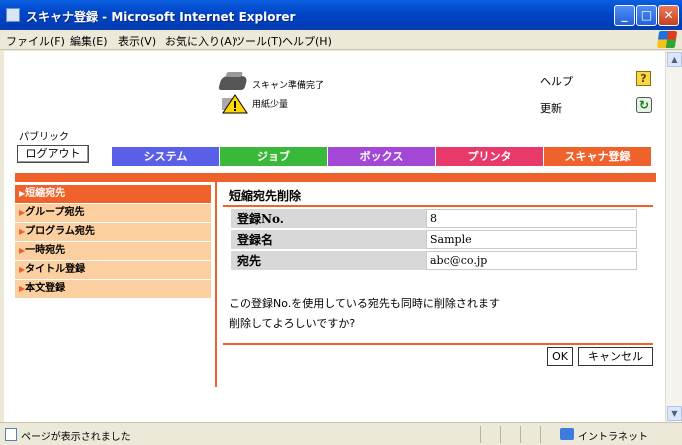 The width and height of the screenshot is (682, 445). Describe the element at coordinates (55, 212) in the screenshot. I see `sidebar-item-label: グループ宛先` at that location.